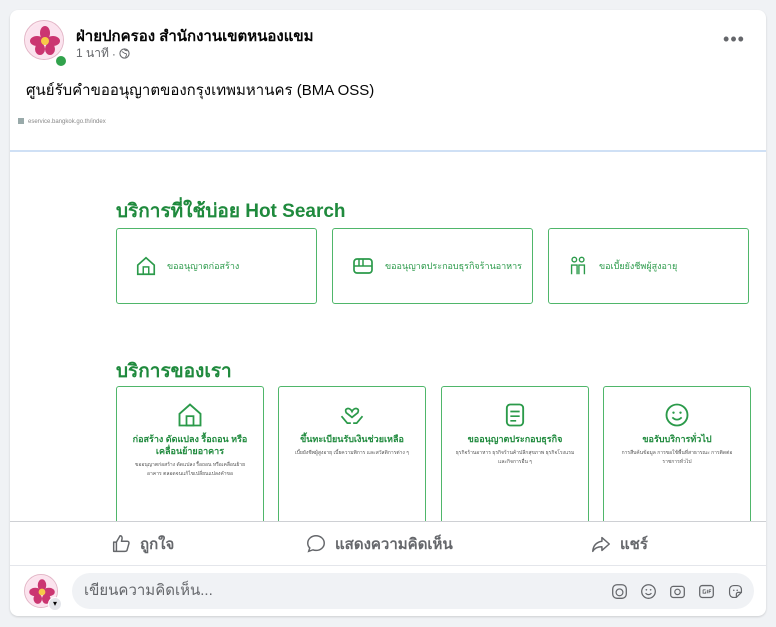  What do you see at coordinates (648, 591) in the screenshot?
I see `emoji-icon` at bounding box center [648, 591].